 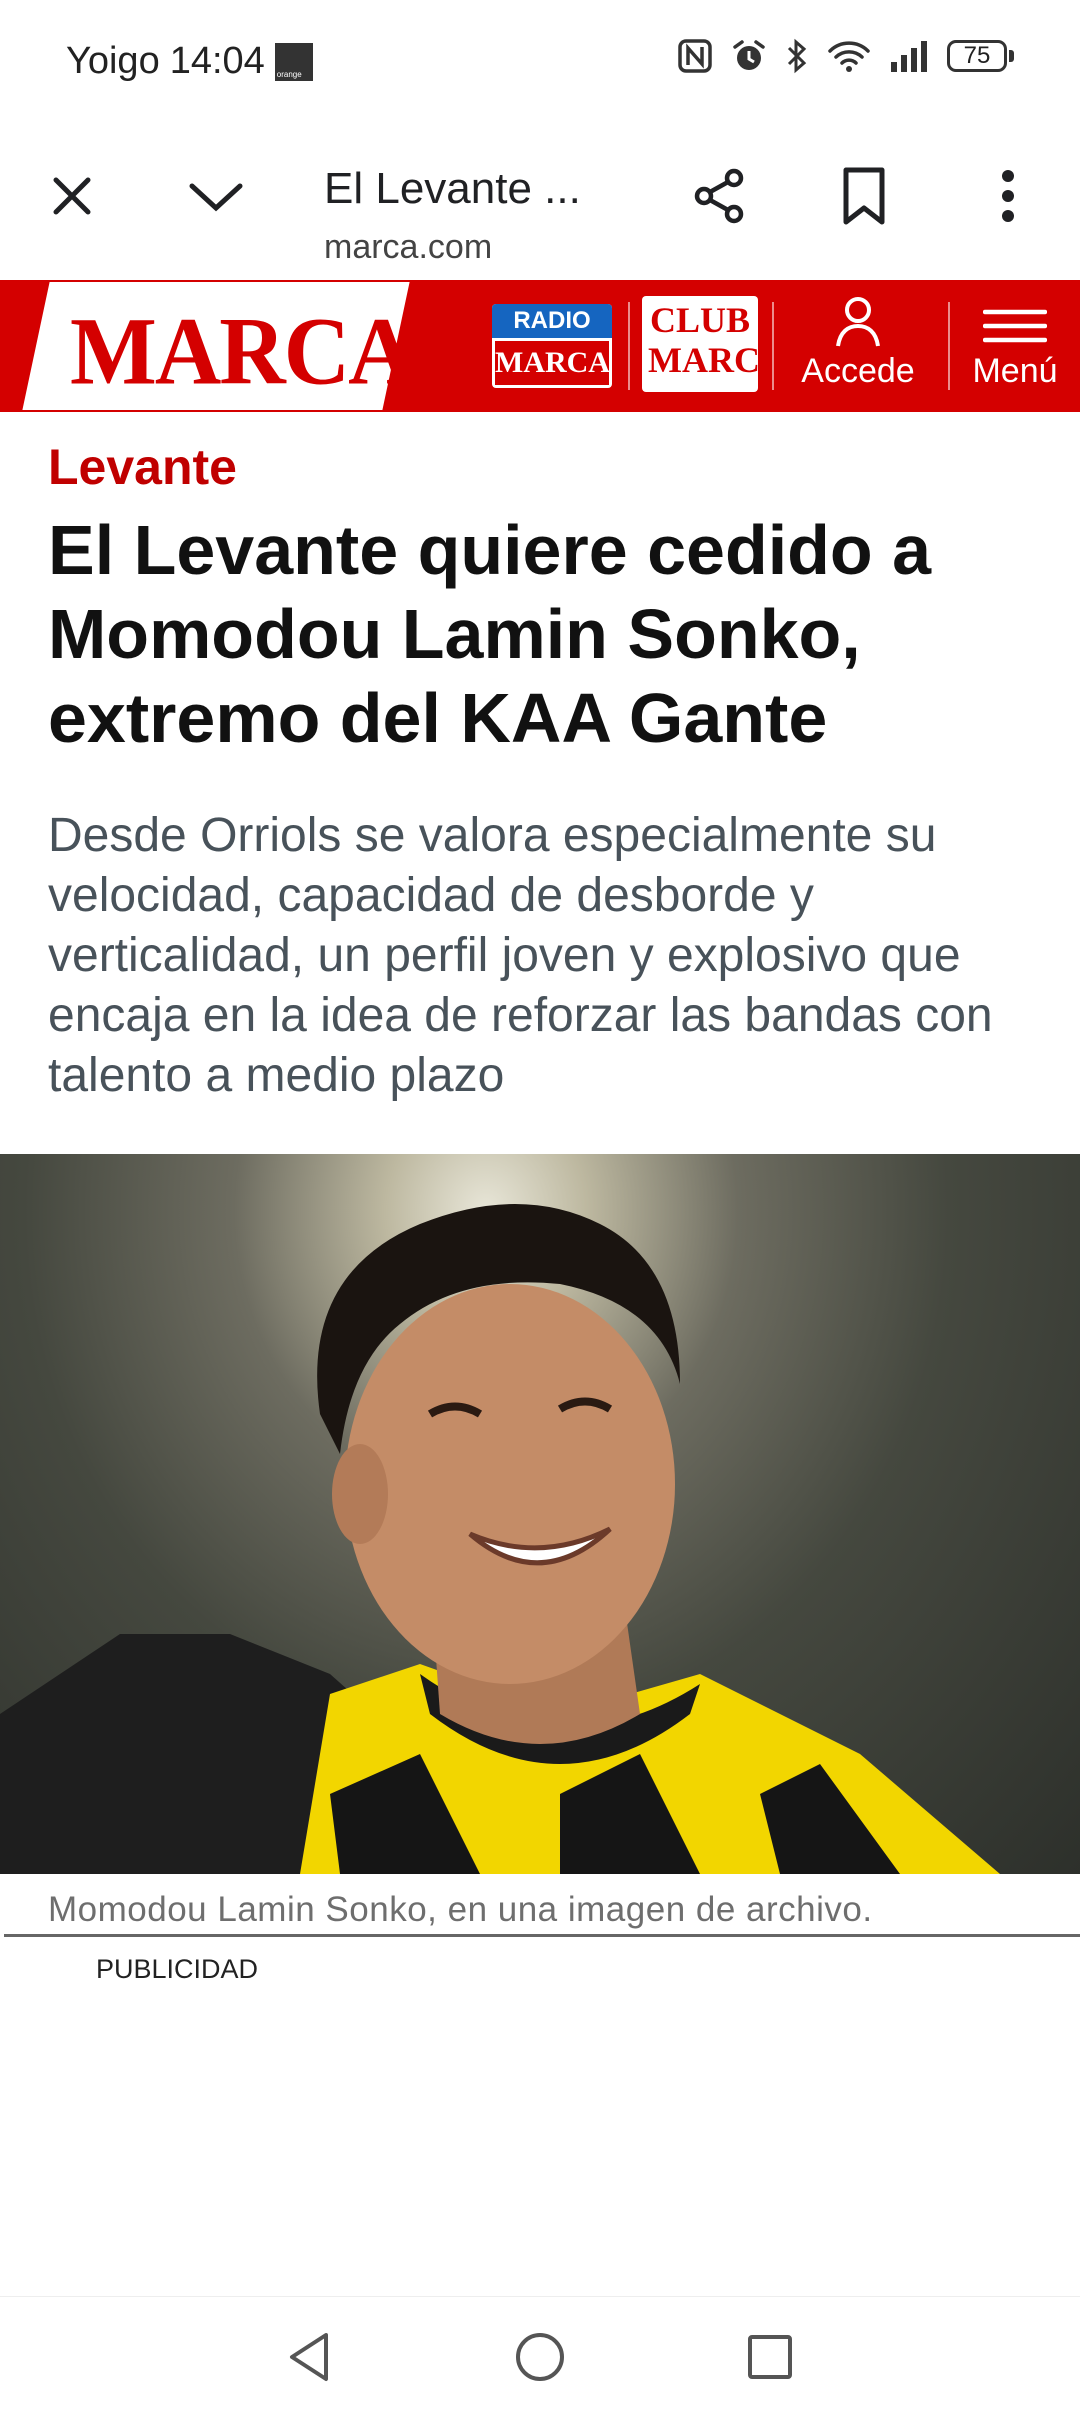 I want to click on more-vert-icon, so click(x=1008, y=196).